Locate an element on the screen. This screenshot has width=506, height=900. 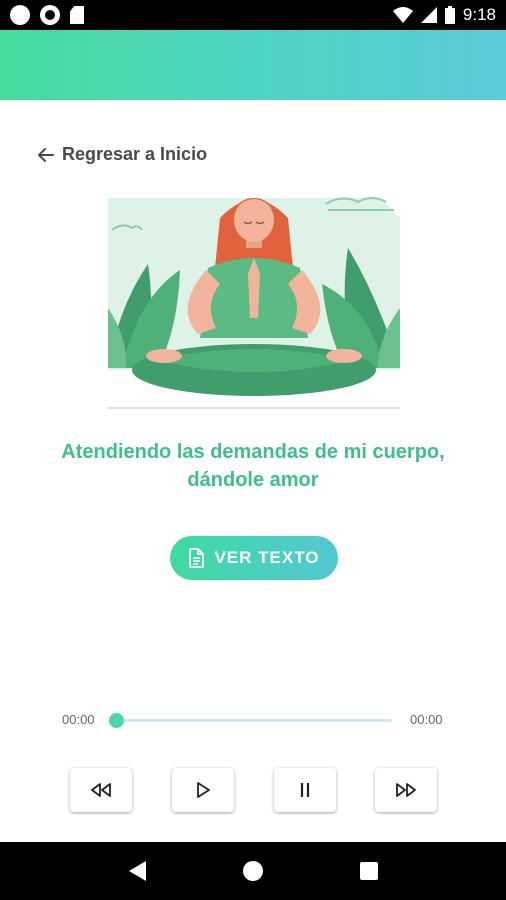
progress-thumb is located at coordinates (116, 720).